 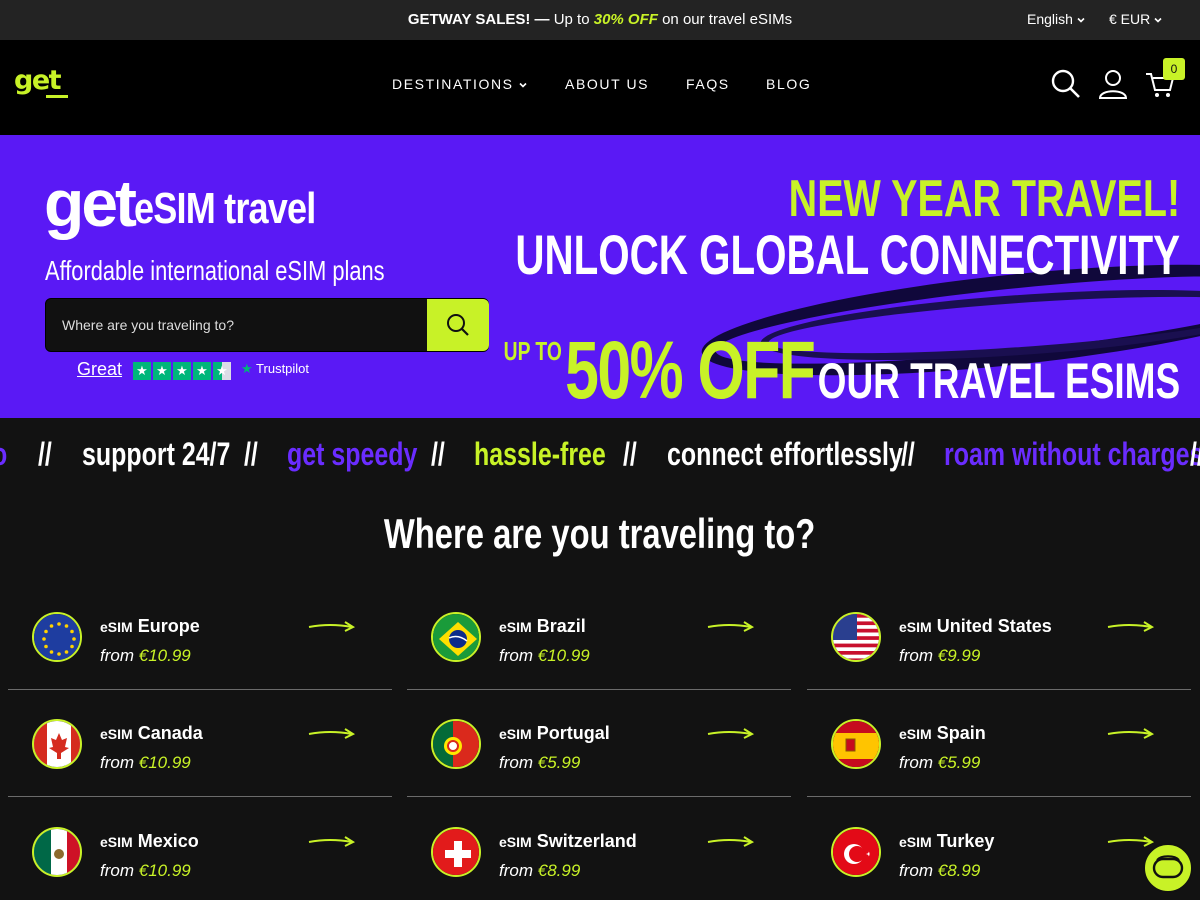 What do you see at coordinates (1113, 84) in the screenshot?
I see `user-icon` at bounding box center [1113, 84].